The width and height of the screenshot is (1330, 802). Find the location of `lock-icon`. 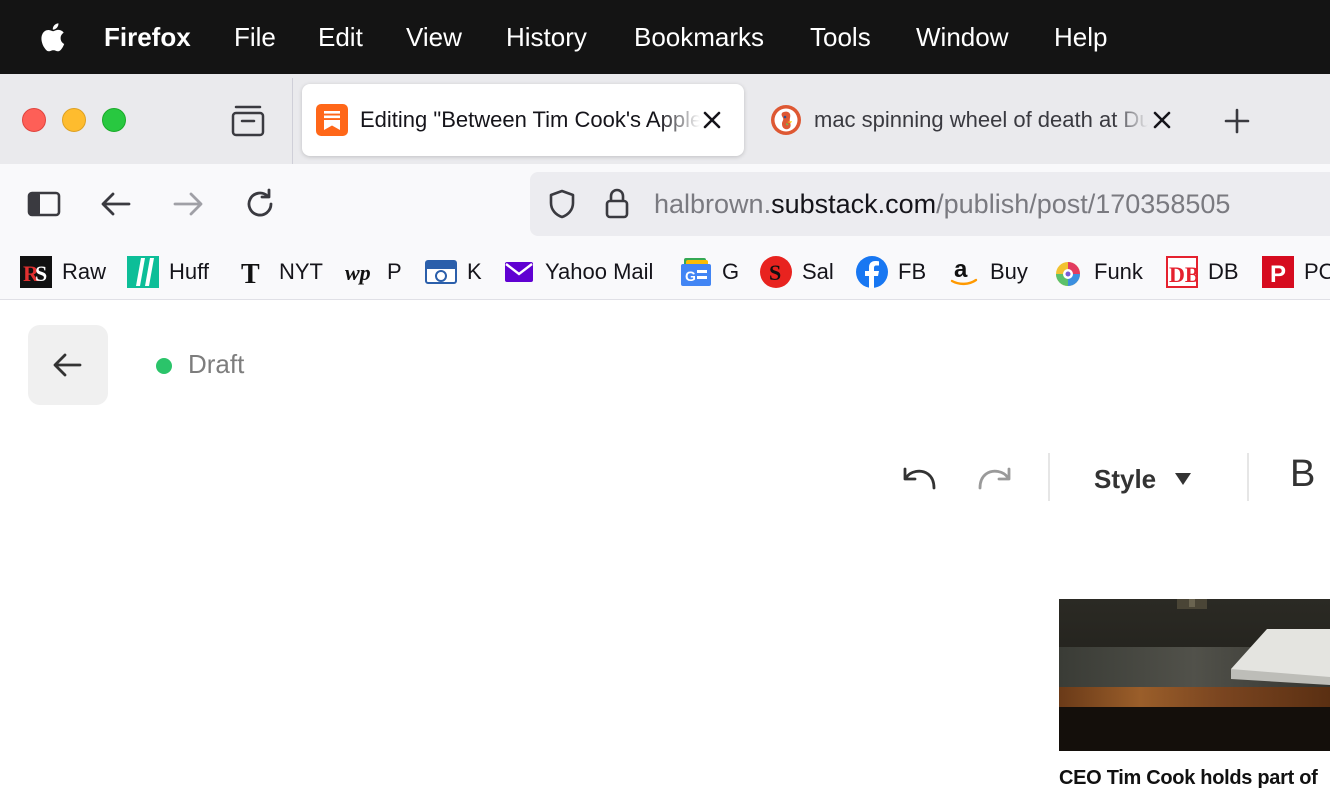

lock-icon is located at coordinates (617, 203).